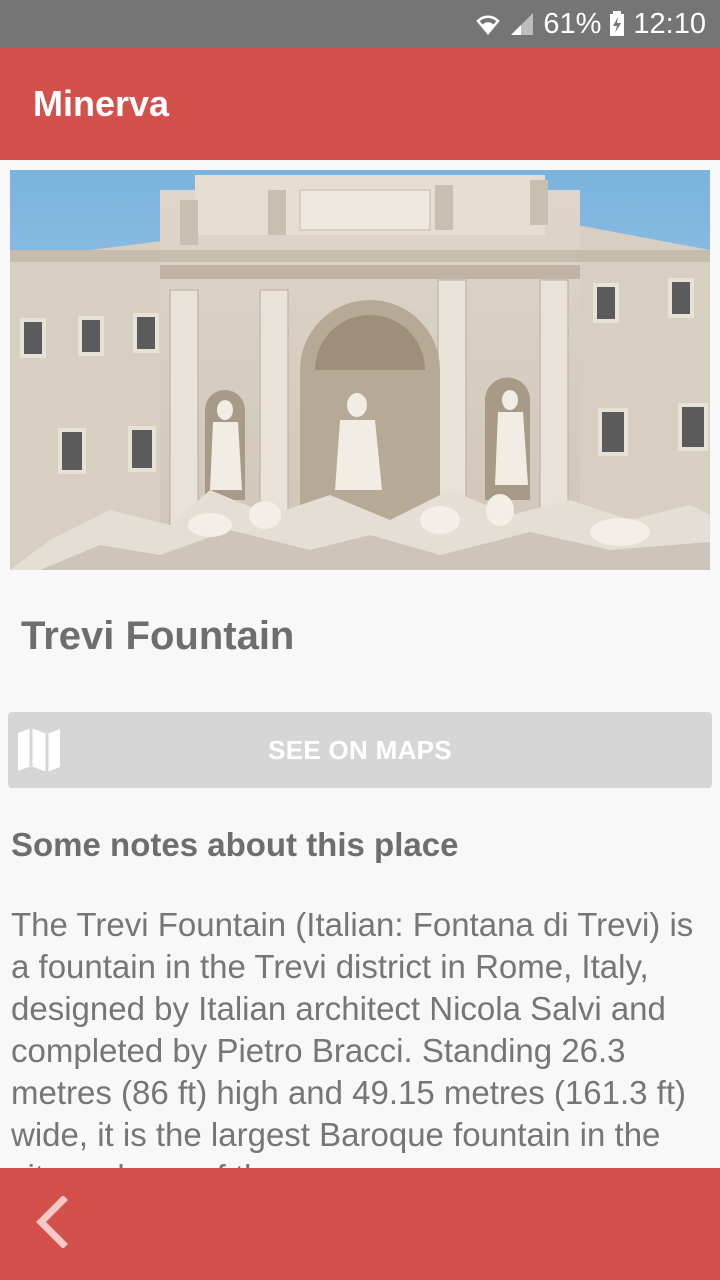 This screenshot has width=720, height=1280. Describe the element at coordinates (669, 23) in the screenshot. I see `clock: 12:10` at that location.